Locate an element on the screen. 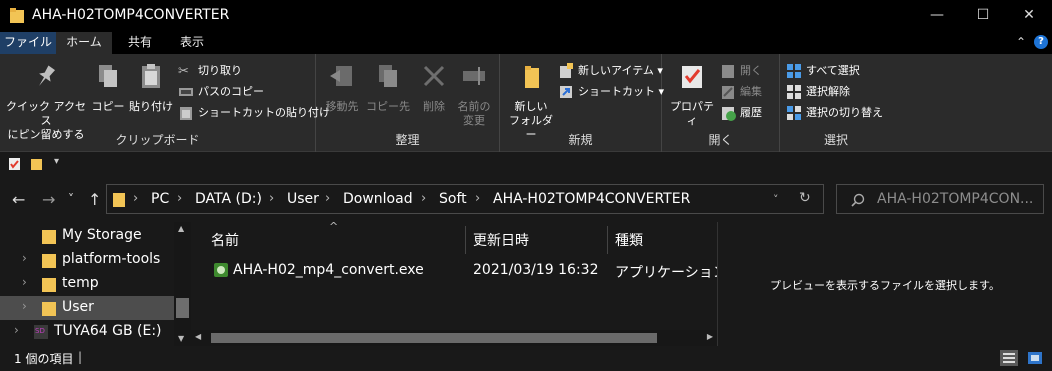 This screenshot has height=371, width=1052. tab-home: ホーム is located at coordinates (84, 43).